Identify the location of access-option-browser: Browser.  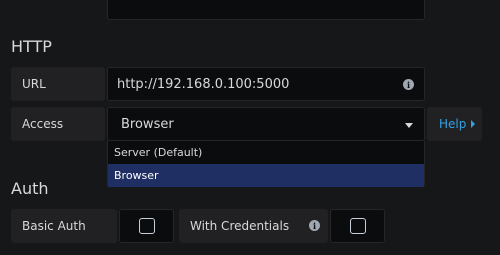
(266, 175).